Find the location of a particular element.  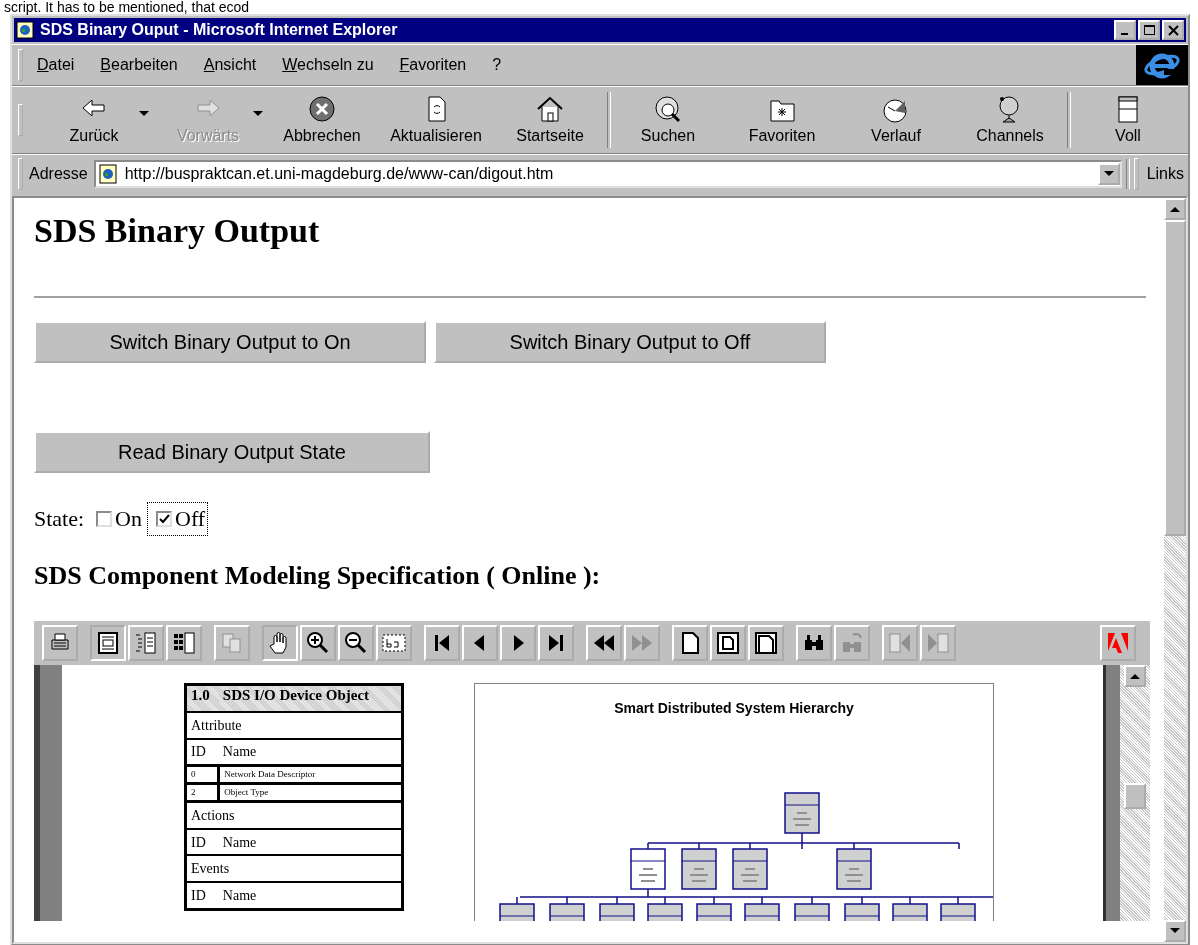

checkbox-label: Off is located at coordinates (190, 519).